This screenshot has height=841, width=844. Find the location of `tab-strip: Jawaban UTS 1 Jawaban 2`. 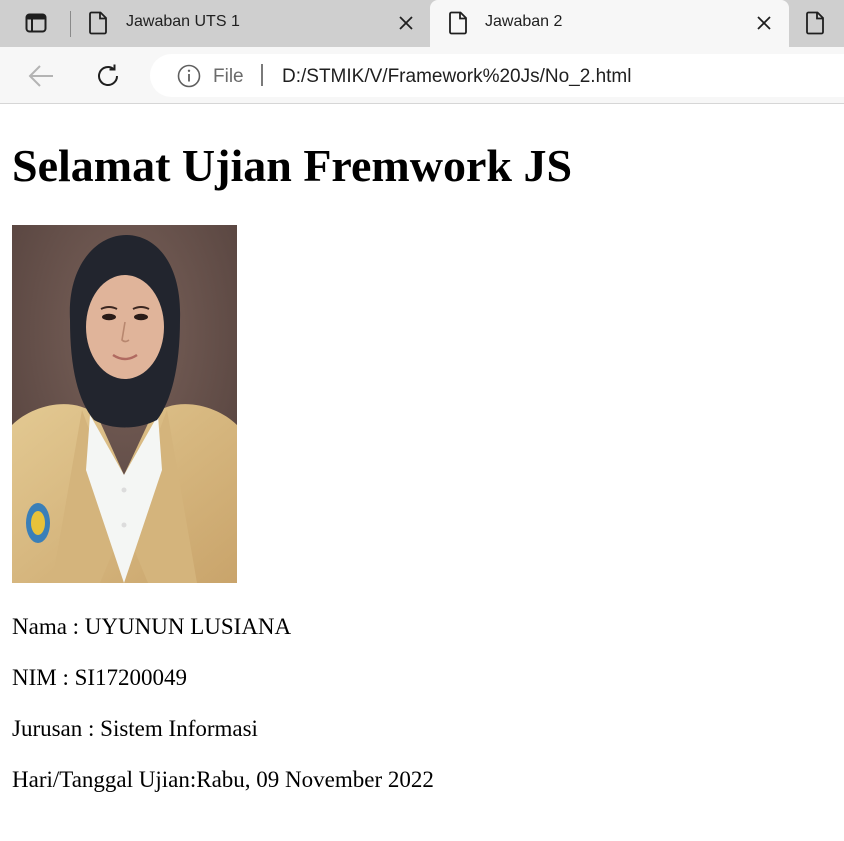

tab-strip: Jawaban UTS 1 Jawaban 2 is located at coordinates (422, 23).